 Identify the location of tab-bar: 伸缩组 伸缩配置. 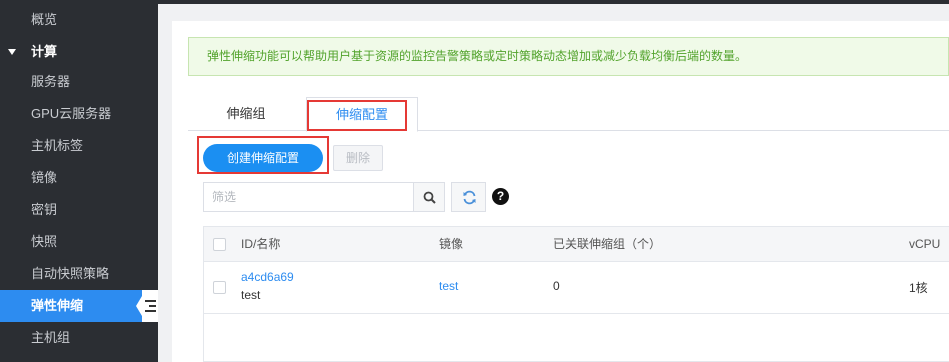
(568, 114).